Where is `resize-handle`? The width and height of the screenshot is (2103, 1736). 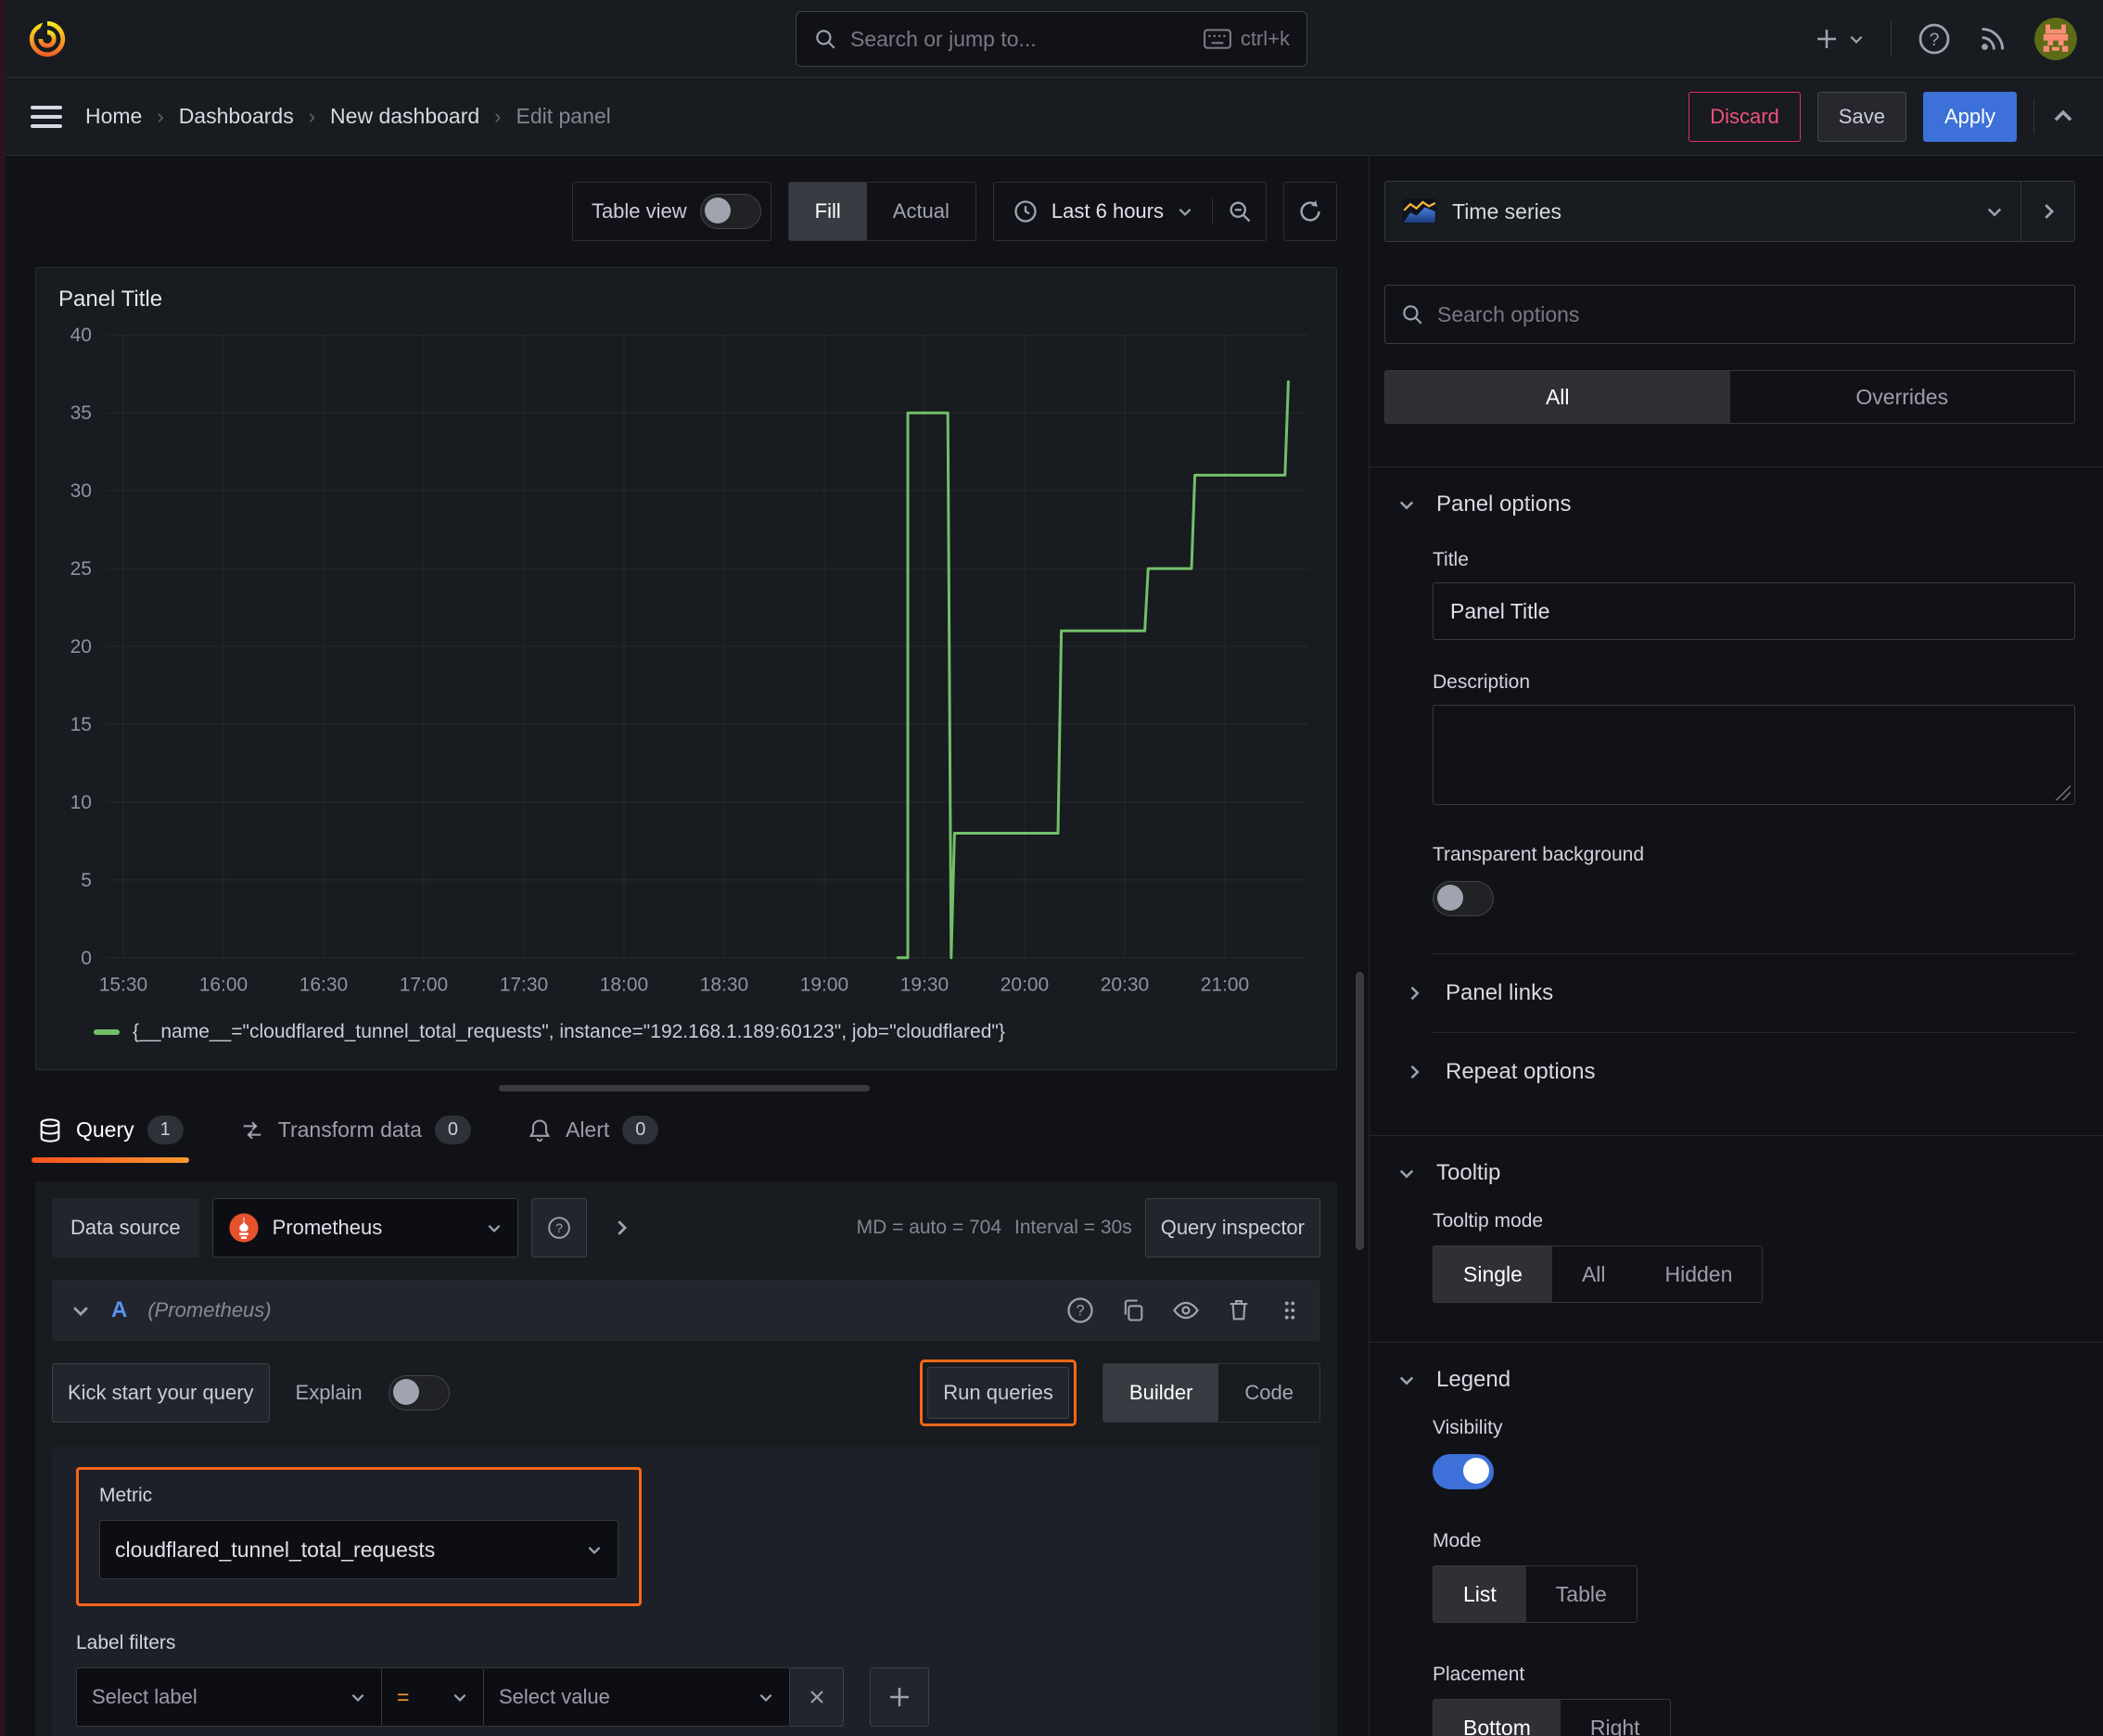 resize-handle is located at coordinates (684, 1088).